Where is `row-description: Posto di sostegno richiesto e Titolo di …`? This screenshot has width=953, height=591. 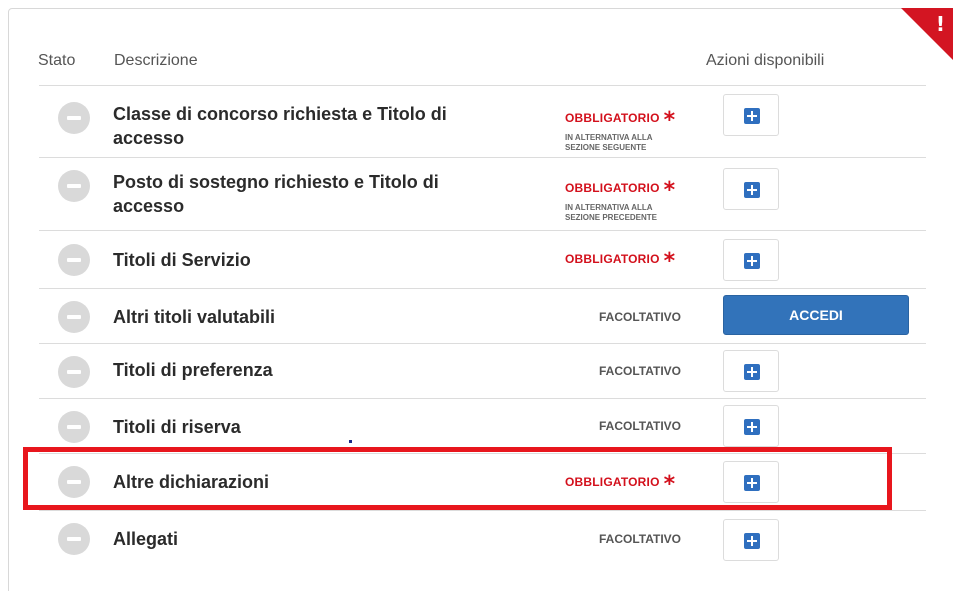
row-description: Posto di sostegno richiesto e Titolo di … is located at coordinates (276, 194).